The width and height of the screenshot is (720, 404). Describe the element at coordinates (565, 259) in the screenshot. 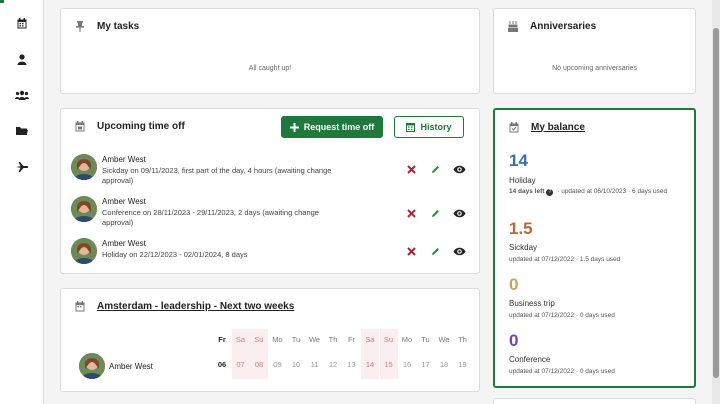

I see `sickday-balance-detail: updated at 07/12/2022 · 1.5 days used` at that location.